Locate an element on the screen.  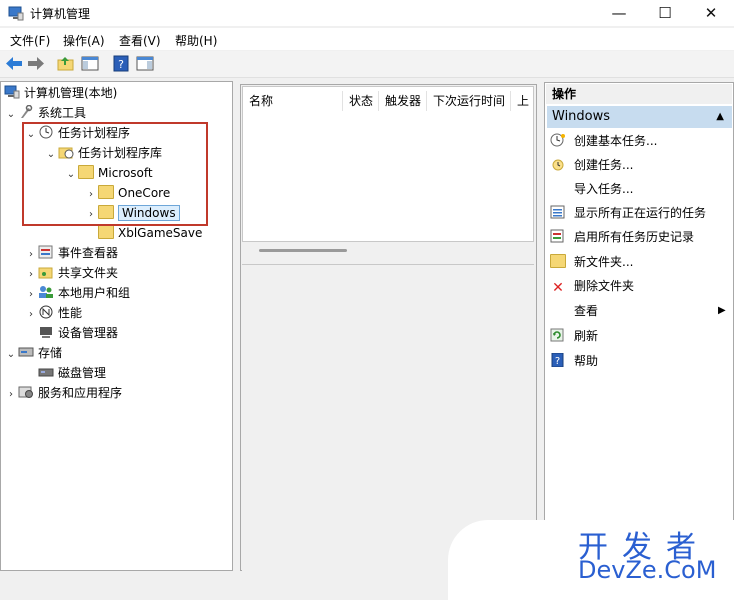
action-pane-icon is located at coordinates (145, 63).